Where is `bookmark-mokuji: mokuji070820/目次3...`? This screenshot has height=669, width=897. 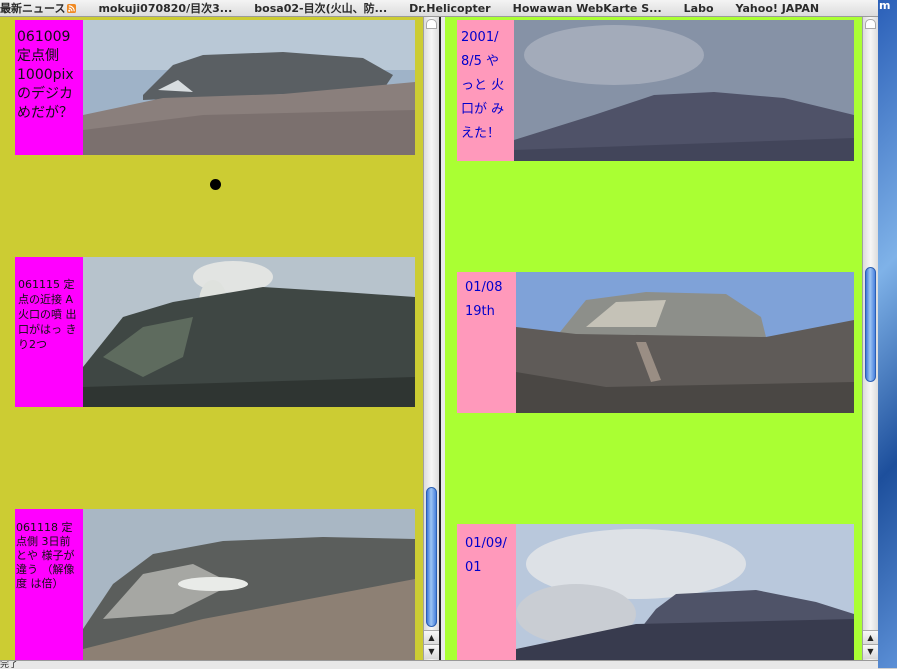 bookmark-mokuji: mokuji070820/目次3... is located at coordinates (165, 8).